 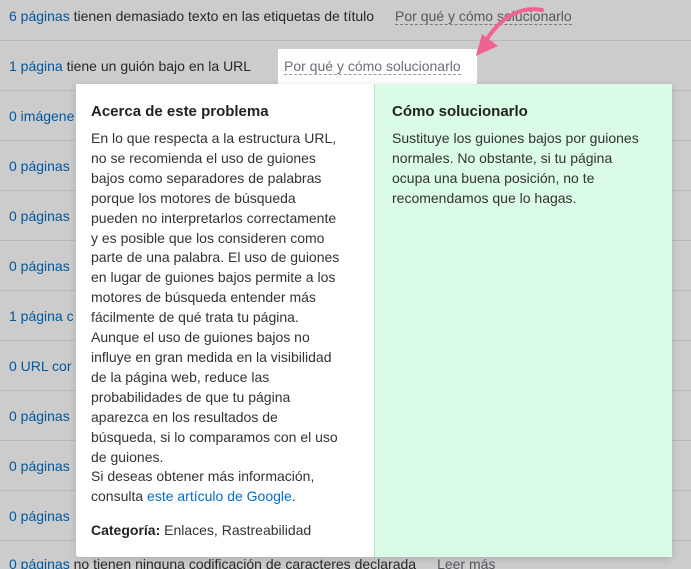 What do you see at coordinates (208, 237) in the screenshot?
I see `text-line: y es posible que los consideren como` at bounding box center [208, 237].